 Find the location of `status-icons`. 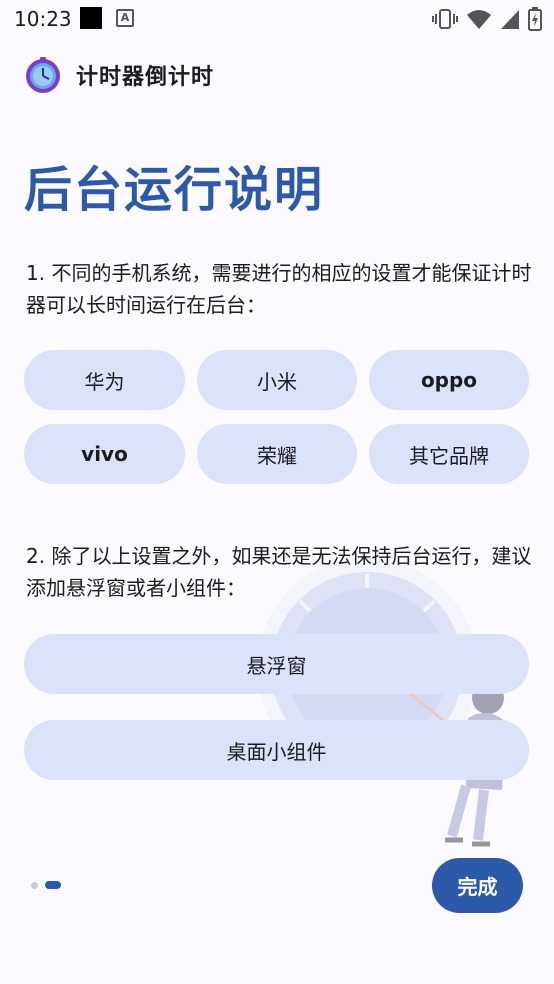

status-icons is located at coordinates (487, 19).